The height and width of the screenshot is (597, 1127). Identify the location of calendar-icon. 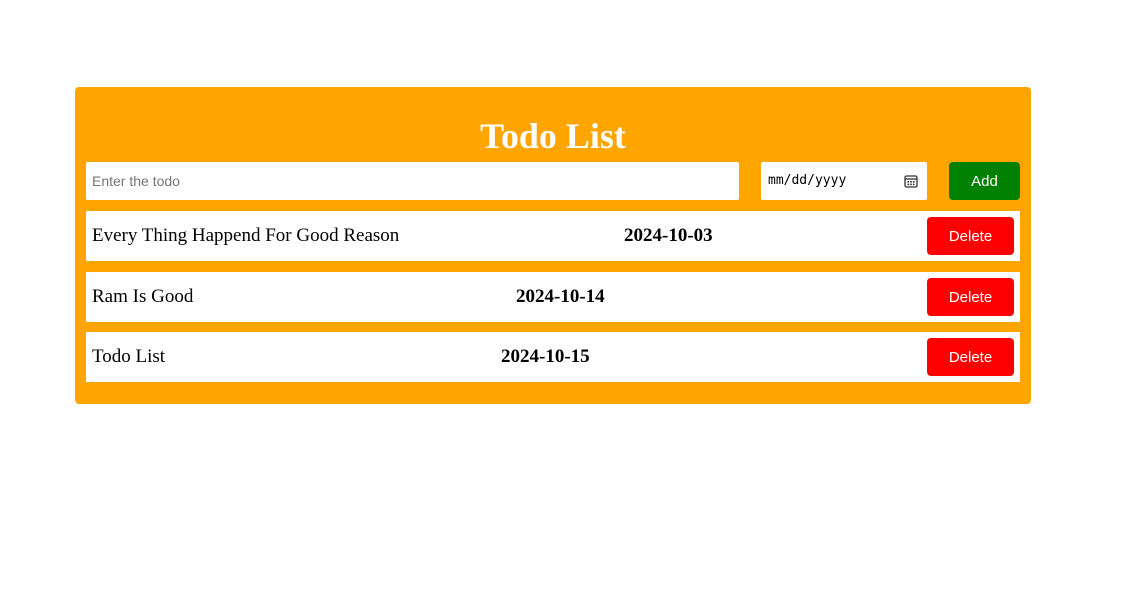
(911, 181).